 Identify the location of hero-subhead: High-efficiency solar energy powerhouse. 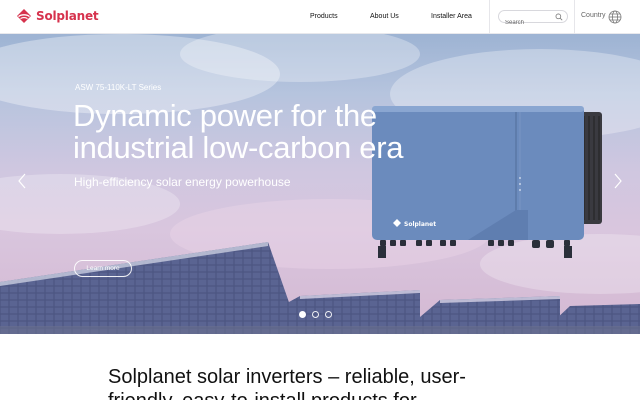
(182, 182).